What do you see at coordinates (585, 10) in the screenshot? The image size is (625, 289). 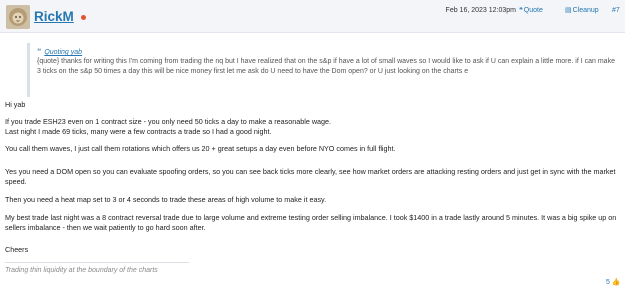 I see `cleanup-button-label: Cleanup` at bounding box center [585, 10].